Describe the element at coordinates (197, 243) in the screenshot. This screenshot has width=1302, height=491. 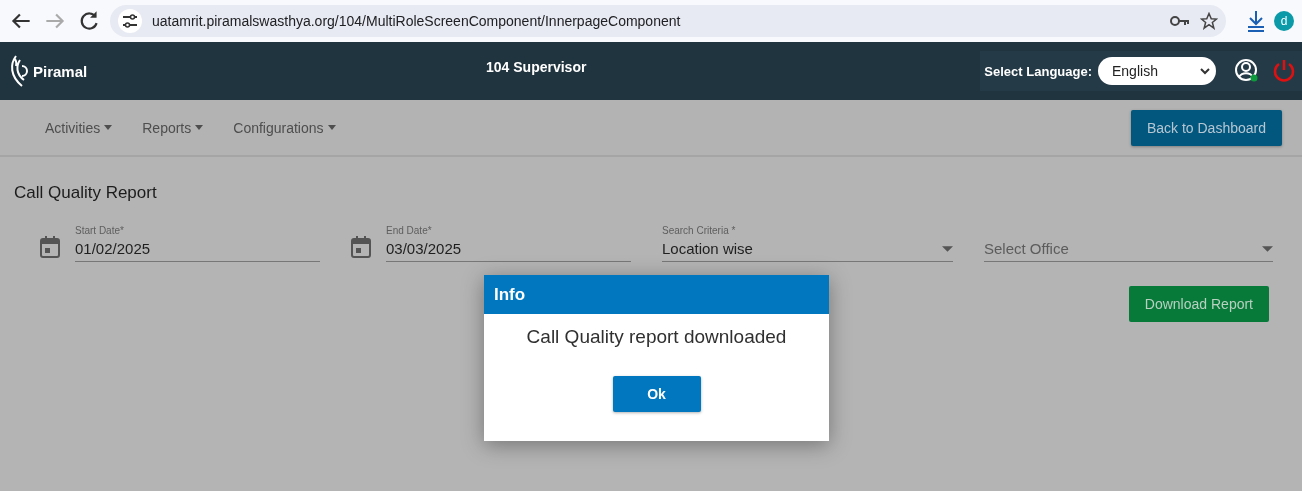
I see `date-field: Start Date* 01/02/2025` at that location.